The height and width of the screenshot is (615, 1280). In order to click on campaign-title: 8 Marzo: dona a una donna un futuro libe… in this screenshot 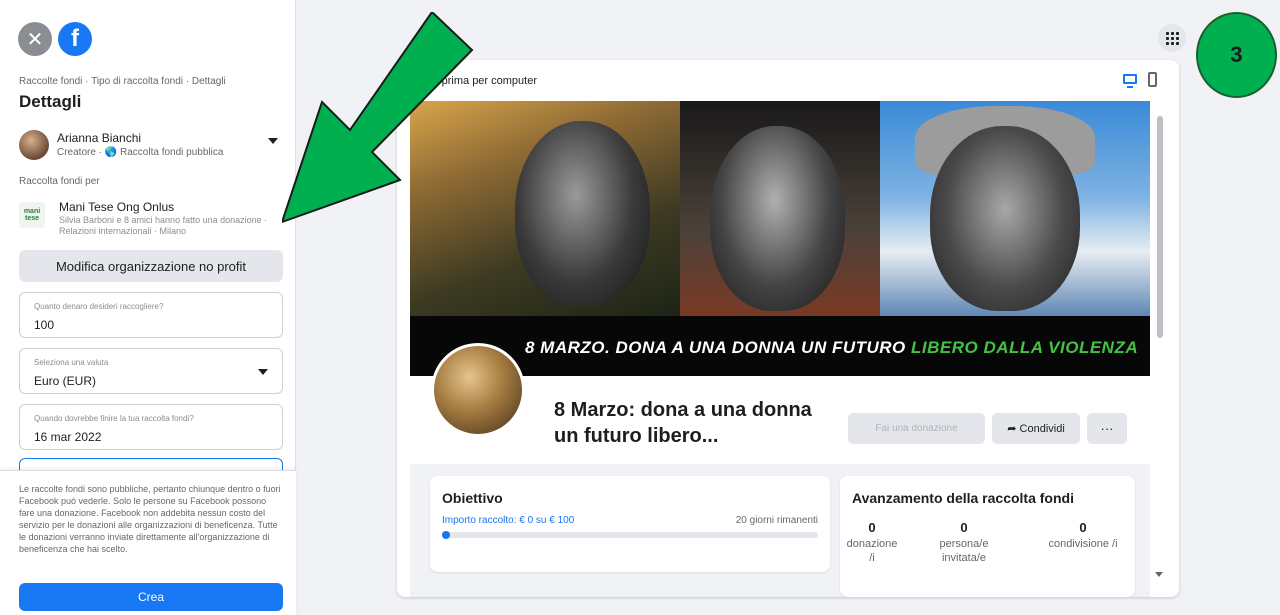, I will do `click(683, 423)`.